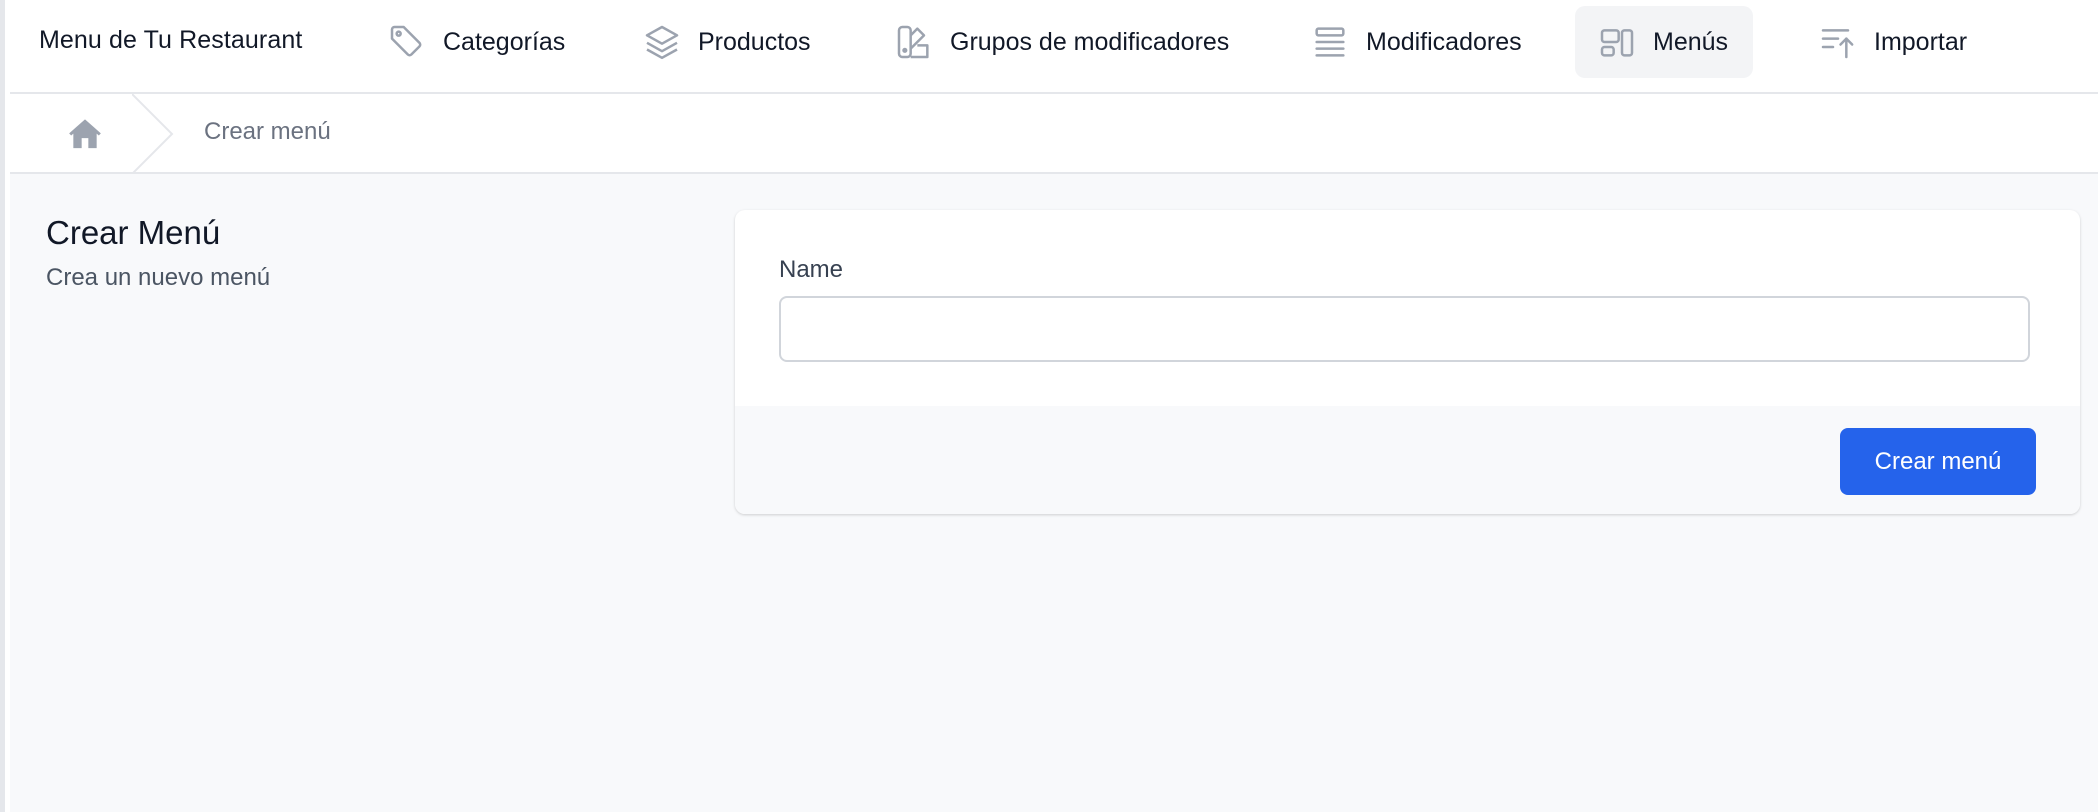  I want to click on nav-item-label: Categorías, so click(504, 41).